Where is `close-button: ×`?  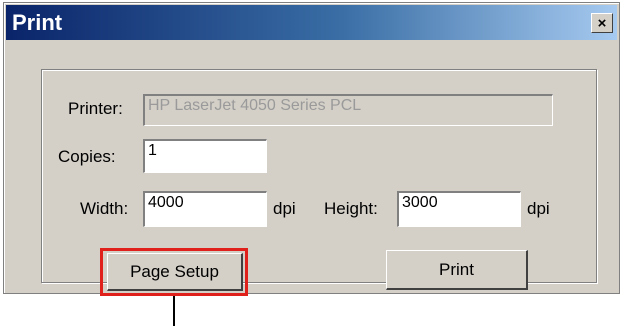 close-button: × is located at coordinates (602, 23).